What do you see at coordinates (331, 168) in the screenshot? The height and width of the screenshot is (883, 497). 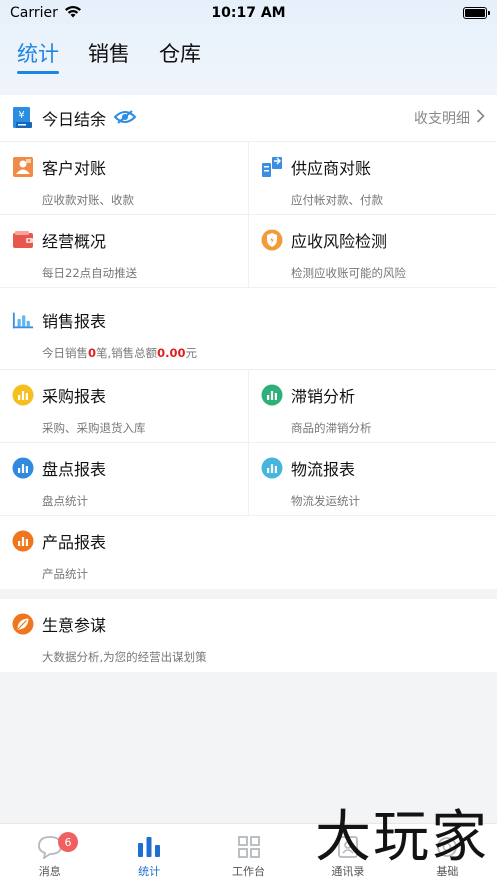 I see `supplier-reconciliation-title: 供应商对账` at bounding box center [331, 168].